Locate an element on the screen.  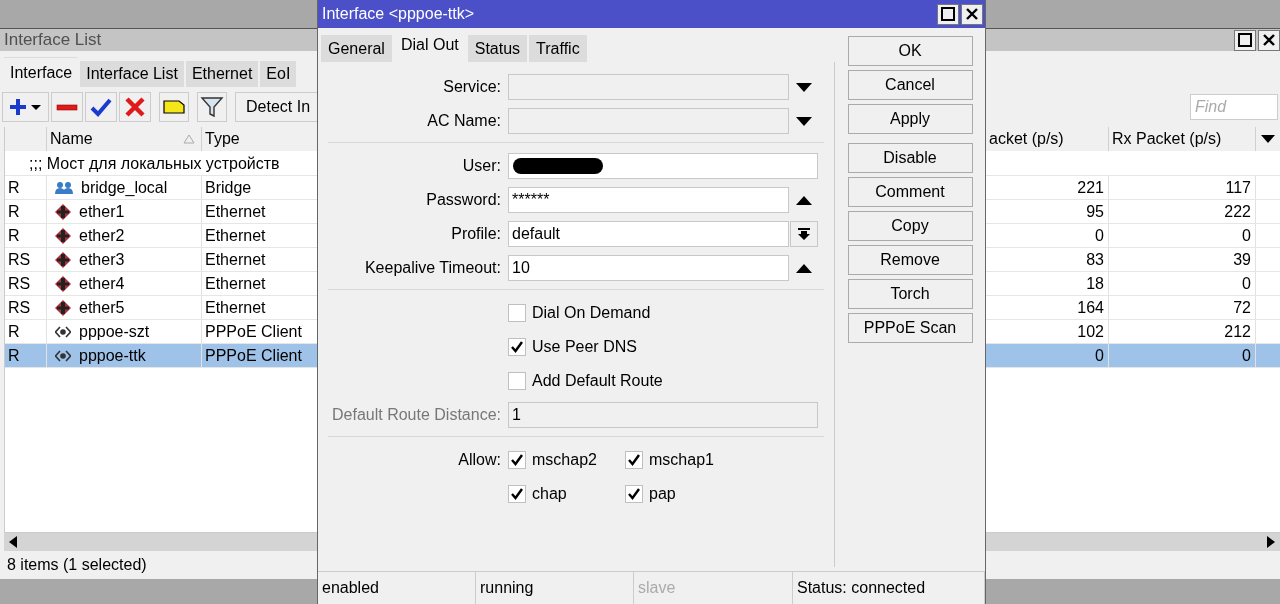
find-field: Find is located at coordinates (1234, 107).